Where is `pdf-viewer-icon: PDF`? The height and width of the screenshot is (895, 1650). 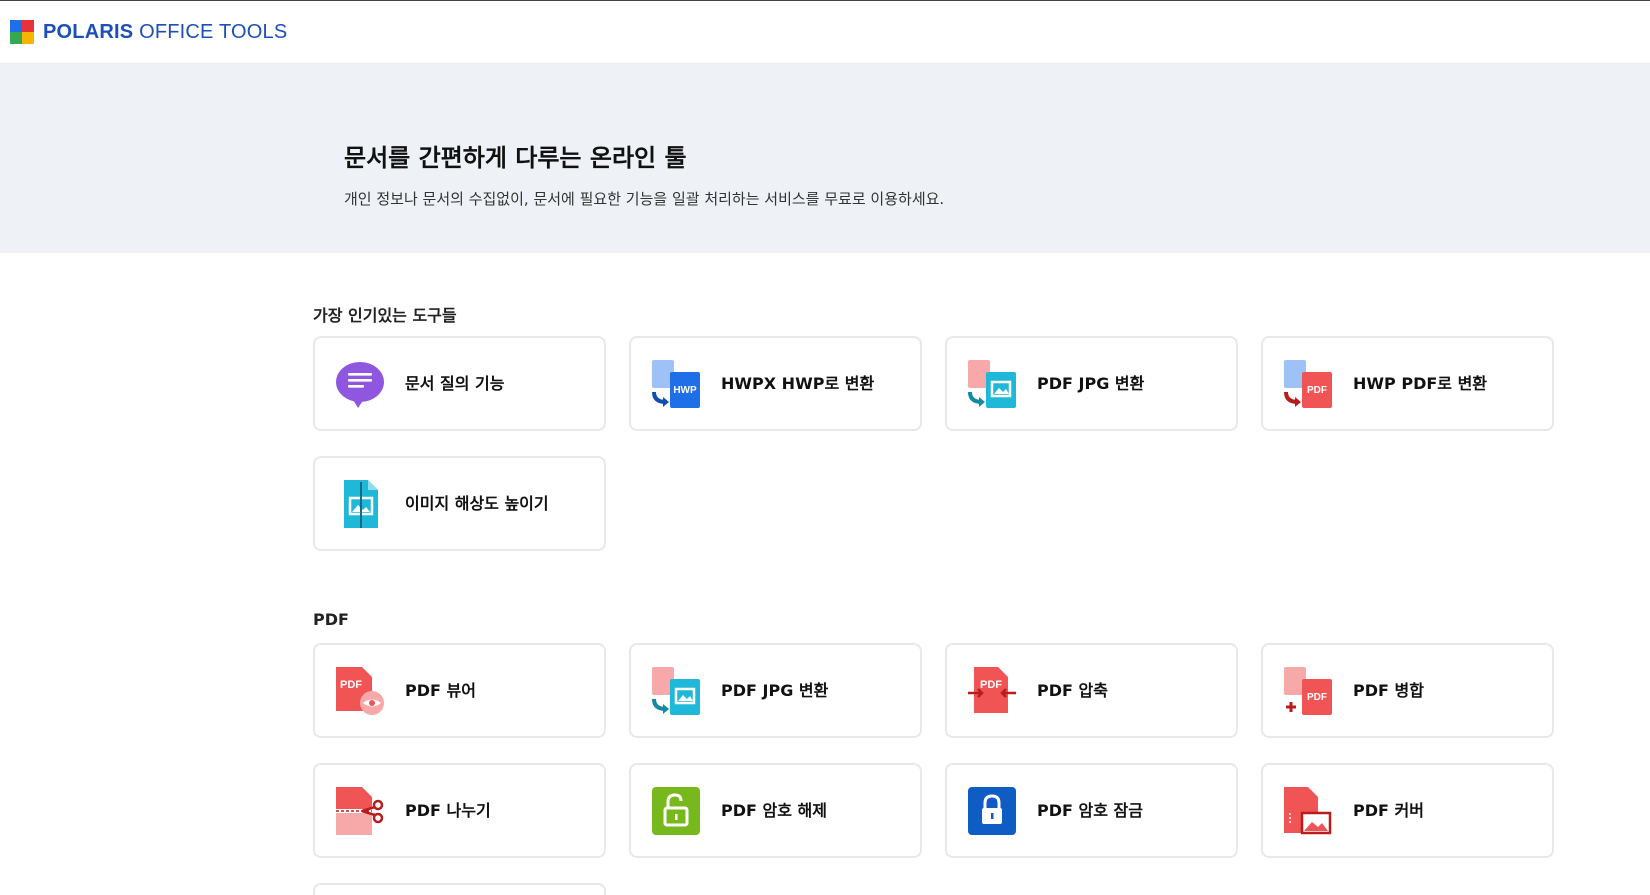
pdf-viewer-icon: PDF is located at coordinates (360, 691).